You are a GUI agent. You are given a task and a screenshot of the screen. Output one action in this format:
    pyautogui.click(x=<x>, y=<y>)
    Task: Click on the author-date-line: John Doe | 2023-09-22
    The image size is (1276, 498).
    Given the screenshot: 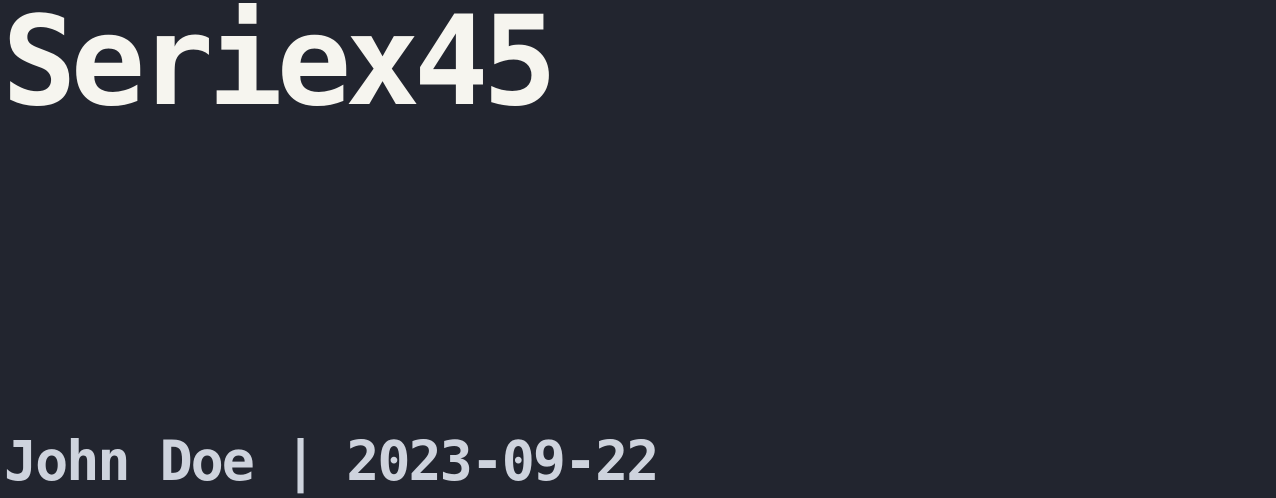 What is the action you would take?
    pyautogui.click(x=331, y=461)
    